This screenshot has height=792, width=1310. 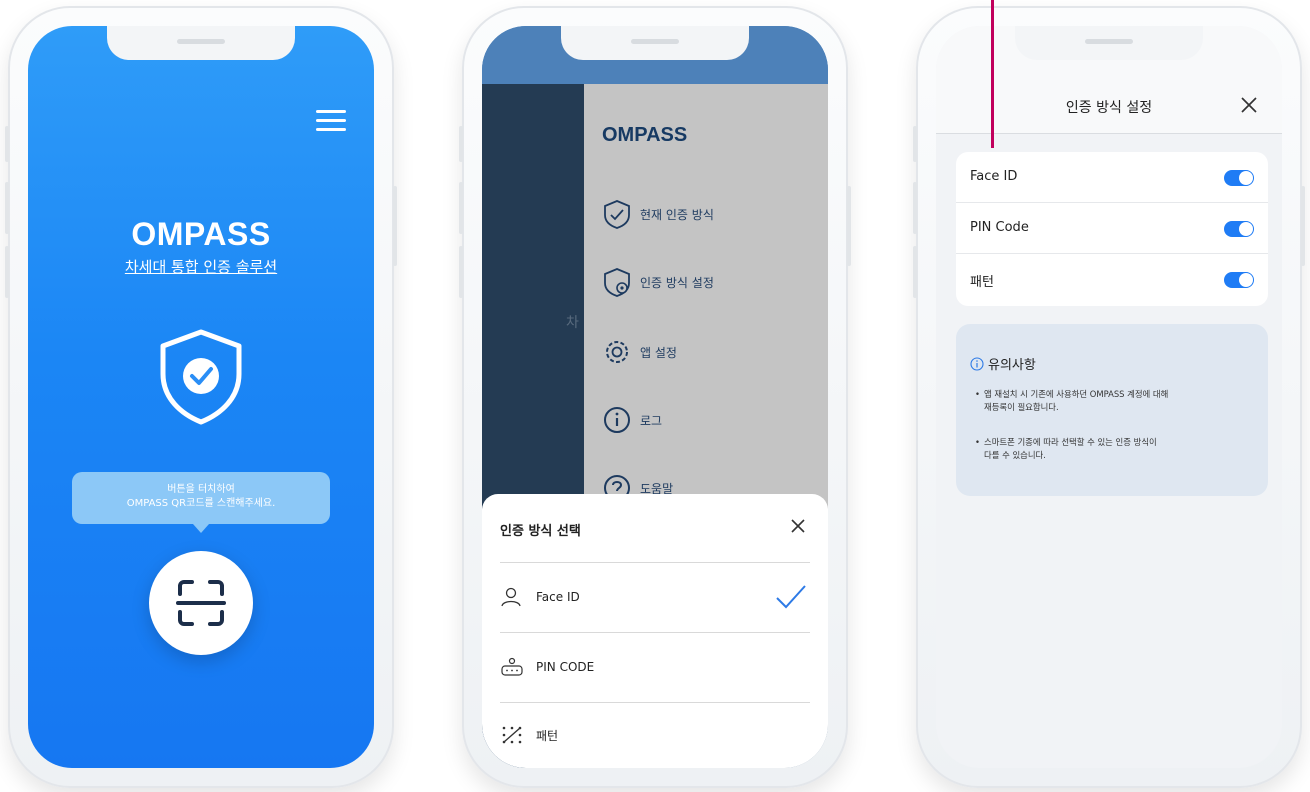 What do you see at coordinates (655, 597) in the screenshot?
I see `sheet-option-face-id: Face ID` at bounding box center [655, 597].